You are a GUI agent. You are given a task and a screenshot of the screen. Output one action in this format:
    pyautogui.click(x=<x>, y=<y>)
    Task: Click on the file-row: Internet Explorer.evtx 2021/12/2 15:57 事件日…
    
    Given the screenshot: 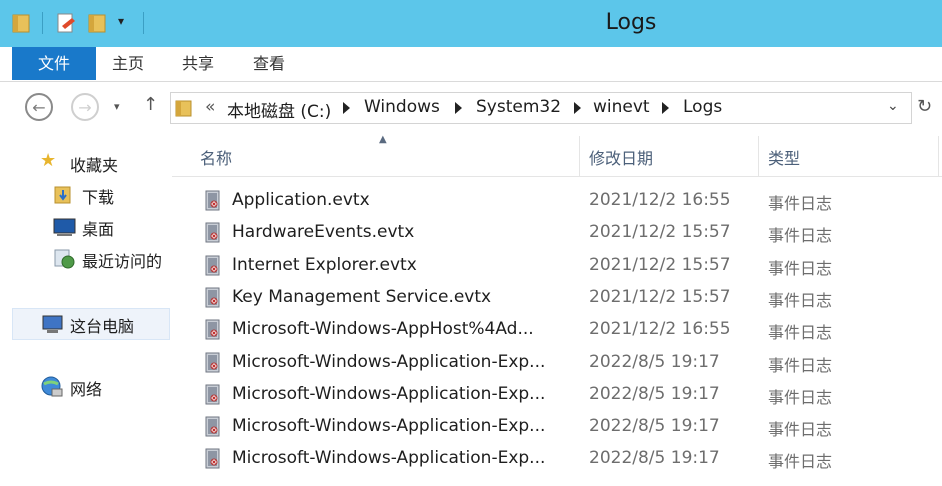 What is the action you would take?
    pyautogui.click(x=557, y=267)
    